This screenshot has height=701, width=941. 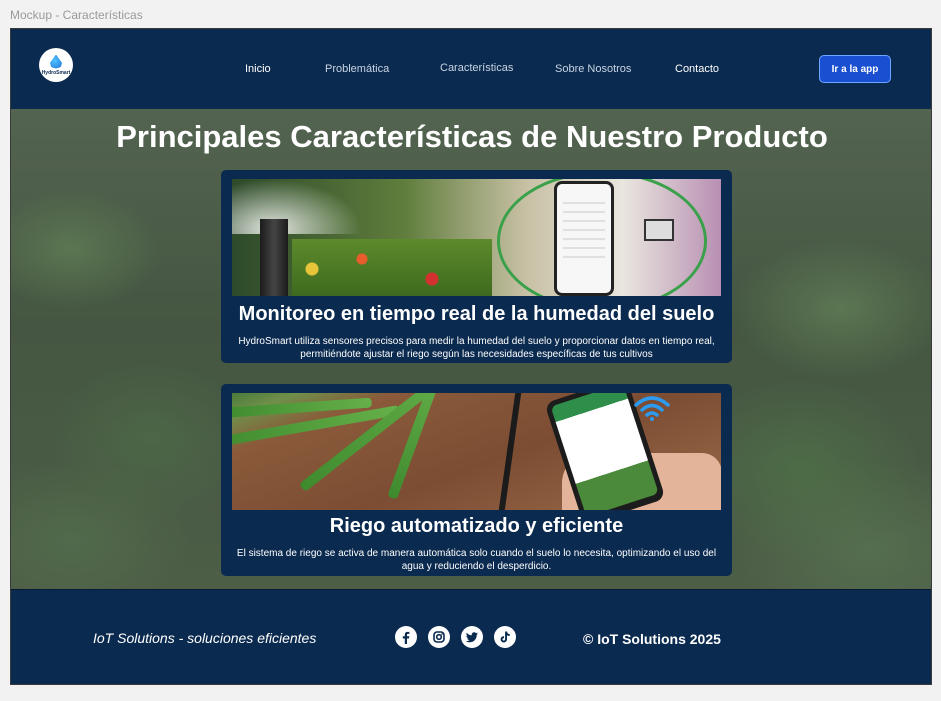 What do you see at coordinates (476, 526) in the screenshot?
I see `feature-title: Riego automatizado y eficiente` at bounding box center [476, 526].